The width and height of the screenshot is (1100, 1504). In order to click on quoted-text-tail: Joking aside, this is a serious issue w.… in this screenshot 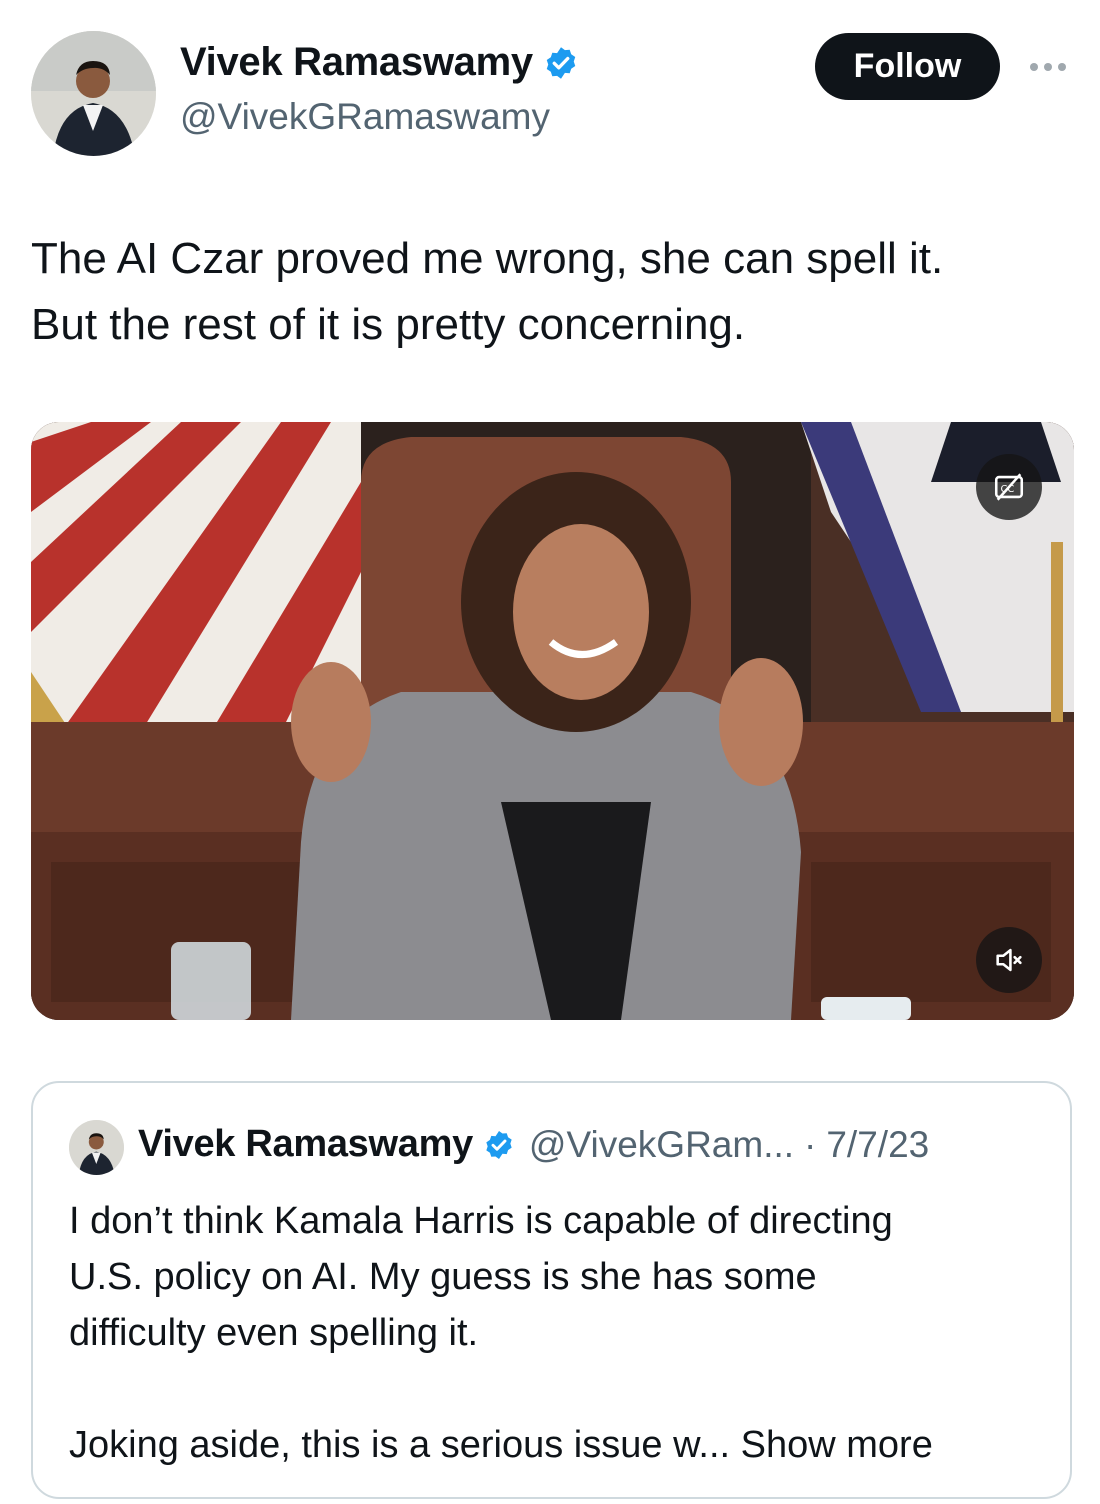, I will do `click(400, 1445)`.